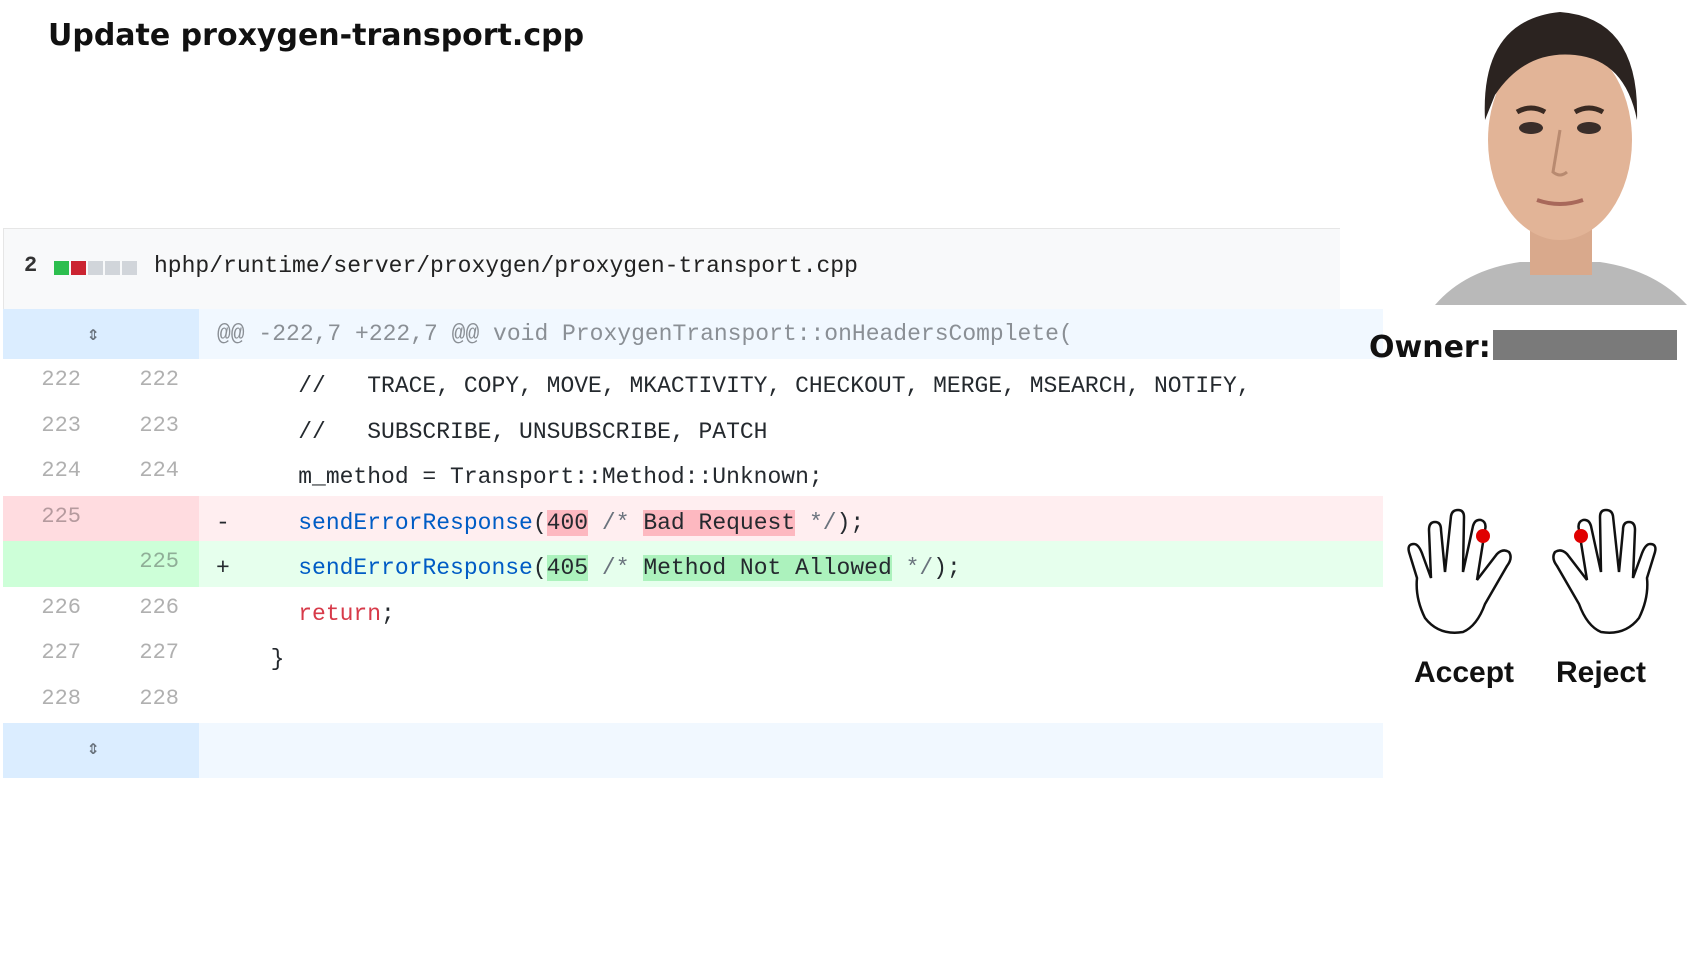  Describe the element at coordinates (719, 522) in the screenshot. I see `status-message: Bad Request` at that location.